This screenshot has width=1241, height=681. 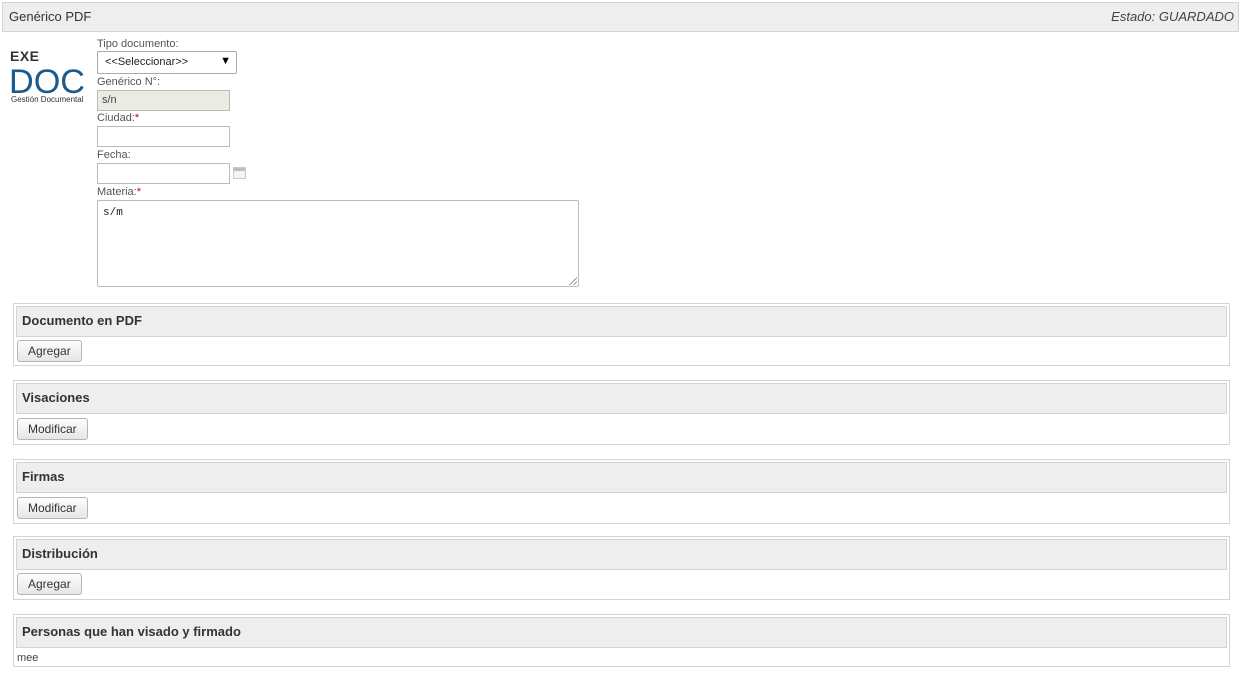 I want to click on section-title: Documento en PDF, so click(x=82, y=320).